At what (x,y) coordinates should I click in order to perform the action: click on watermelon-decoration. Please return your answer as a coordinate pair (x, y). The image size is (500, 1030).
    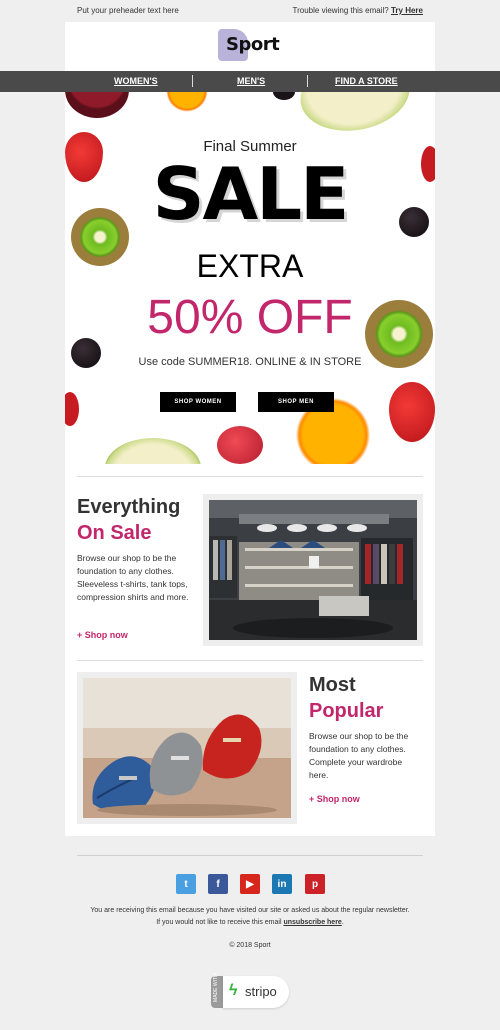
    Looking at the image, I should click on (97, 105).